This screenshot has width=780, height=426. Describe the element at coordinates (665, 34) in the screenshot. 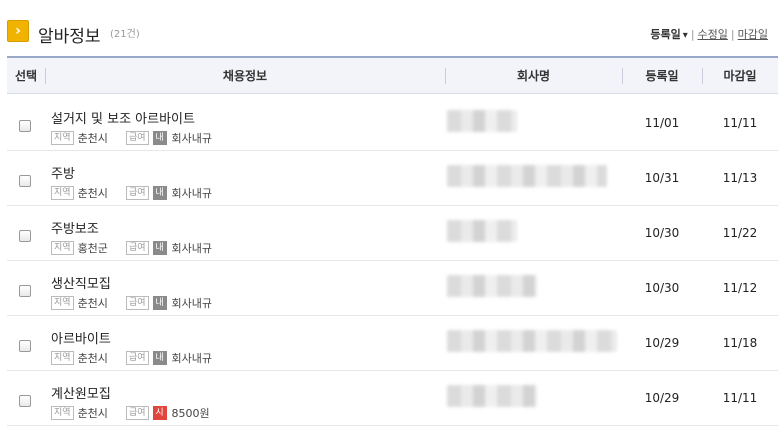

I see `sort-reg-date: 등록일` at that location.